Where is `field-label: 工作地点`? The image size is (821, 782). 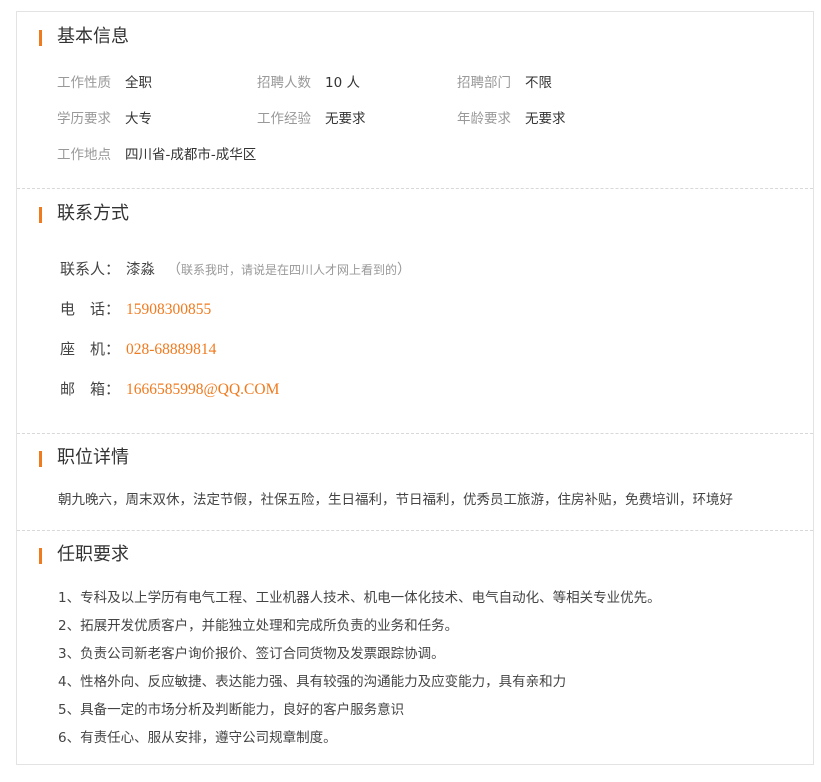
field-label: 工作地点 is located at coordinates (84, 155).